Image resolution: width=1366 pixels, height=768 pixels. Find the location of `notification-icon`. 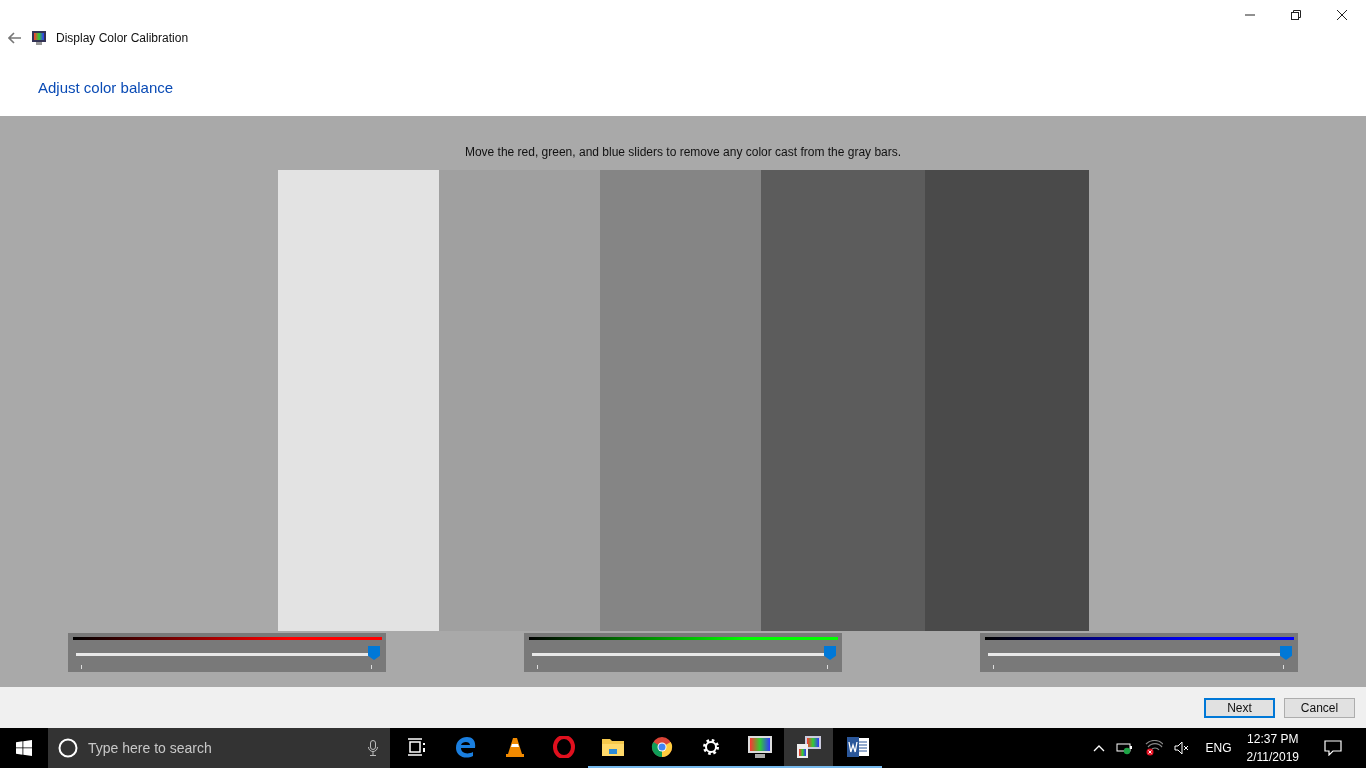

notification-icon is located at coordinates (1333, 748).